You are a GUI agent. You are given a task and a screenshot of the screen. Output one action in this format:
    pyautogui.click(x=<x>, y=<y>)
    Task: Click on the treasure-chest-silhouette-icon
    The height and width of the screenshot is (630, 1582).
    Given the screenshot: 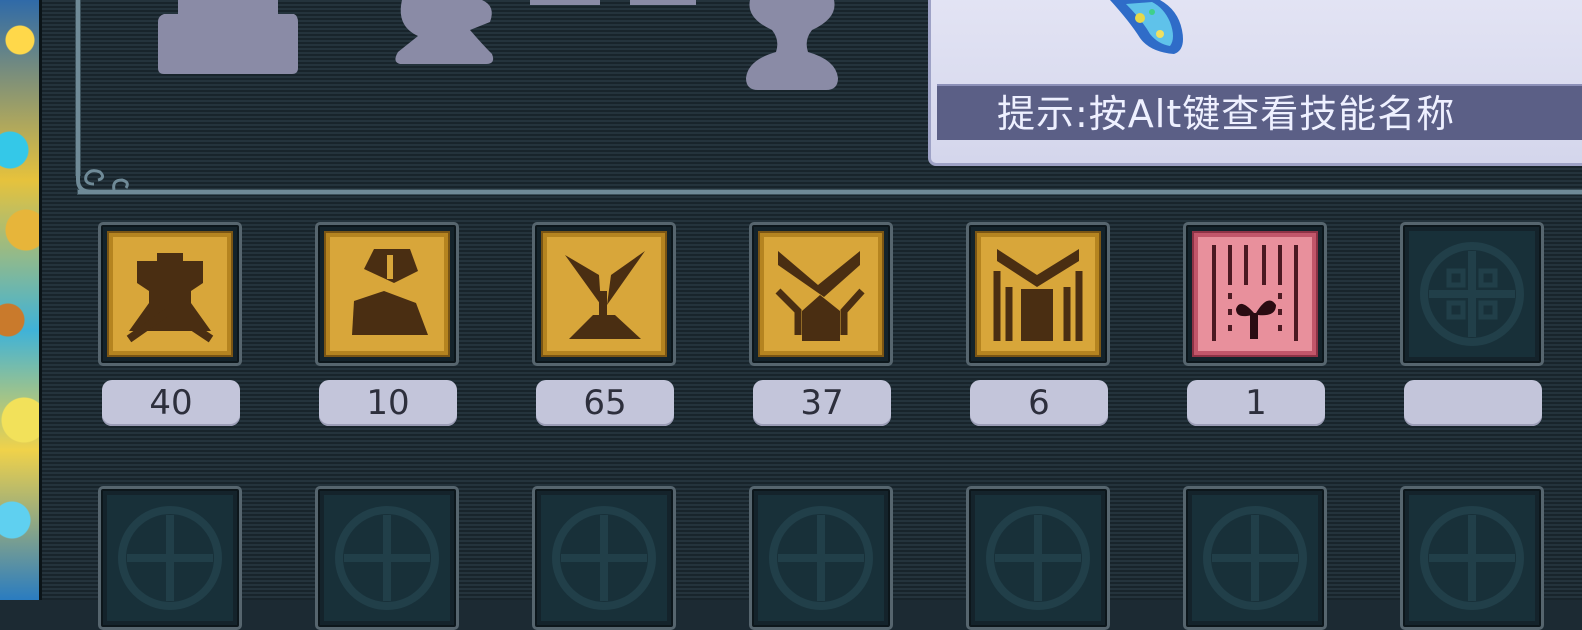 What is the action you would take?
    pyautogui.click(x=228, y=37)
    